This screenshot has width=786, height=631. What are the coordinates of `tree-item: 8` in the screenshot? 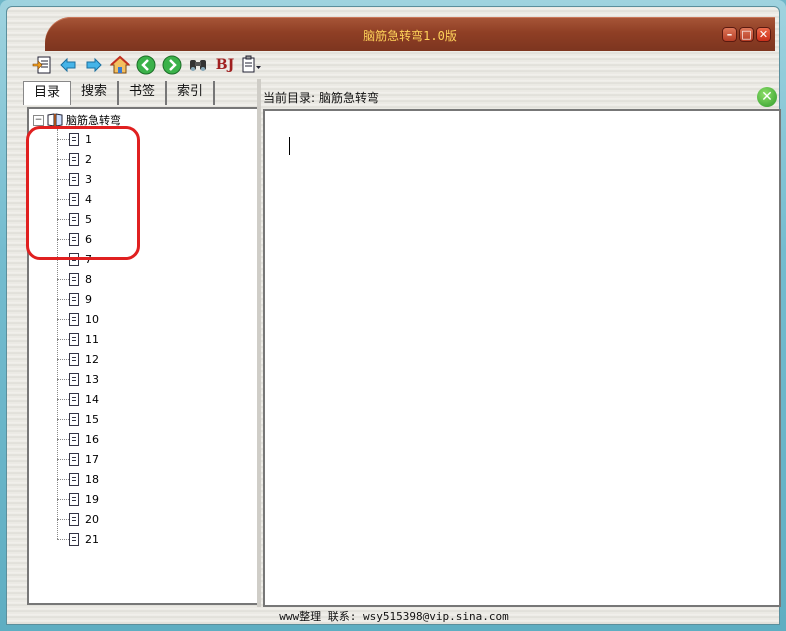 It's located at (74, 279).